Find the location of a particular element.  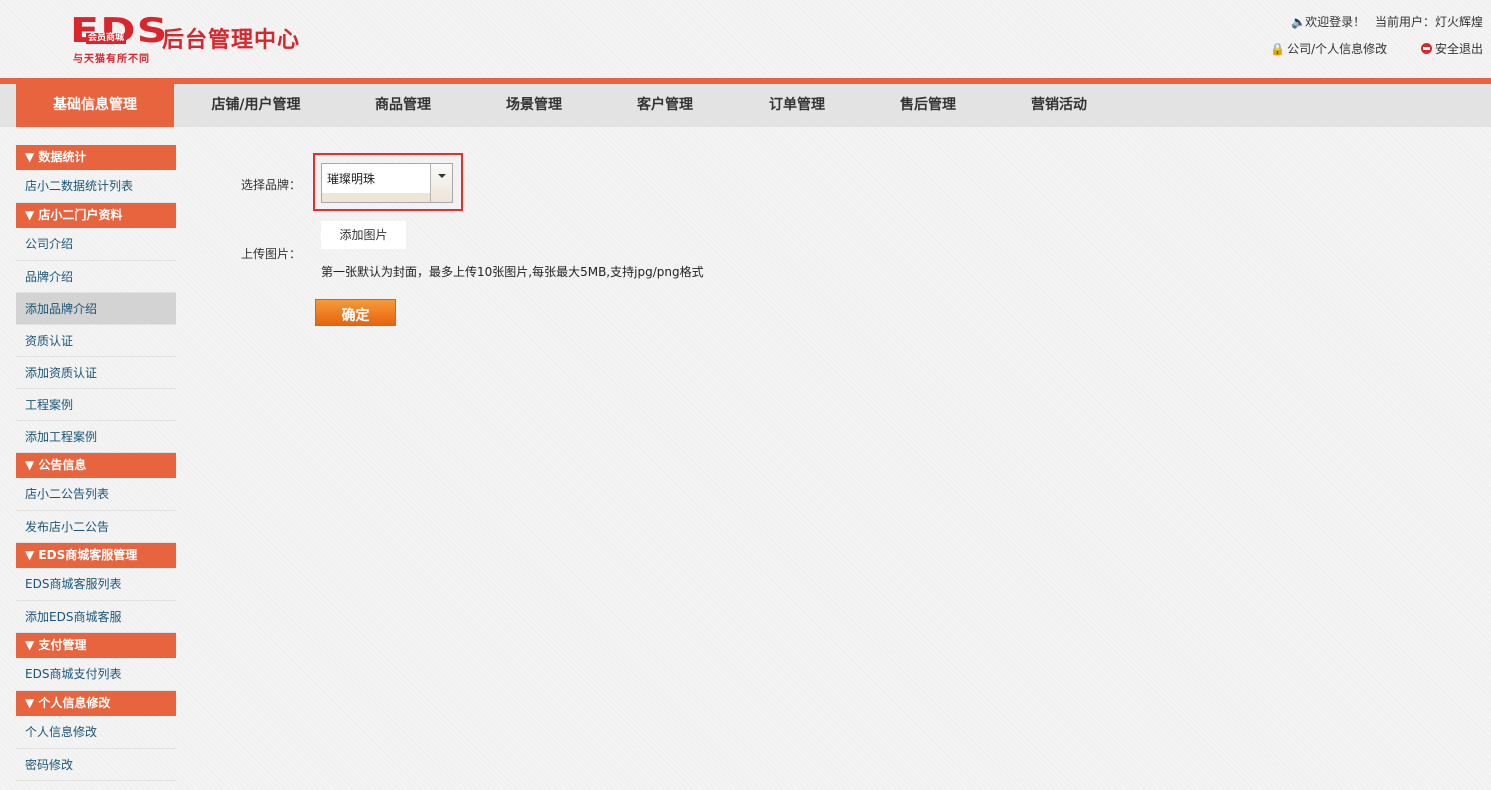

sidebar-item-brand-intro: 品牌介绍 is located at coordinates (96, 277).